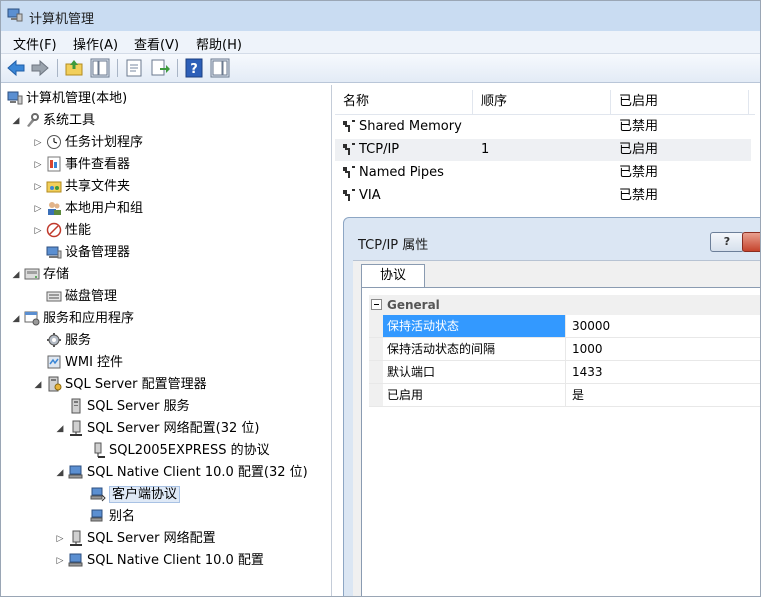 This screenshot has width=761, height=597. Describe the element at coordinates (564, 305) in the screenshot. I see `property-category-general: General` at that location.